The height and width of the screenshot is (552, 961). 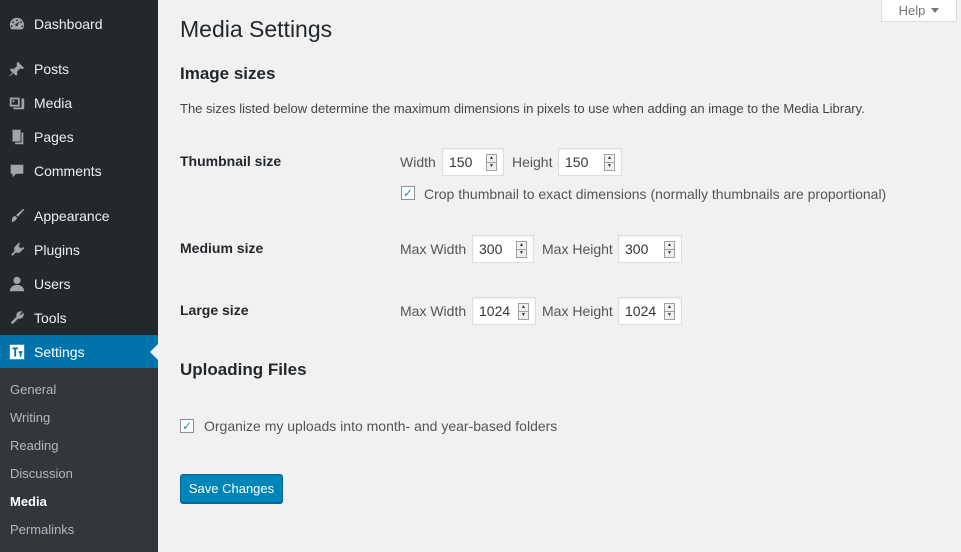 I want to click on uploading-files-heading: Uploading Files, so click(x=243, y=369).